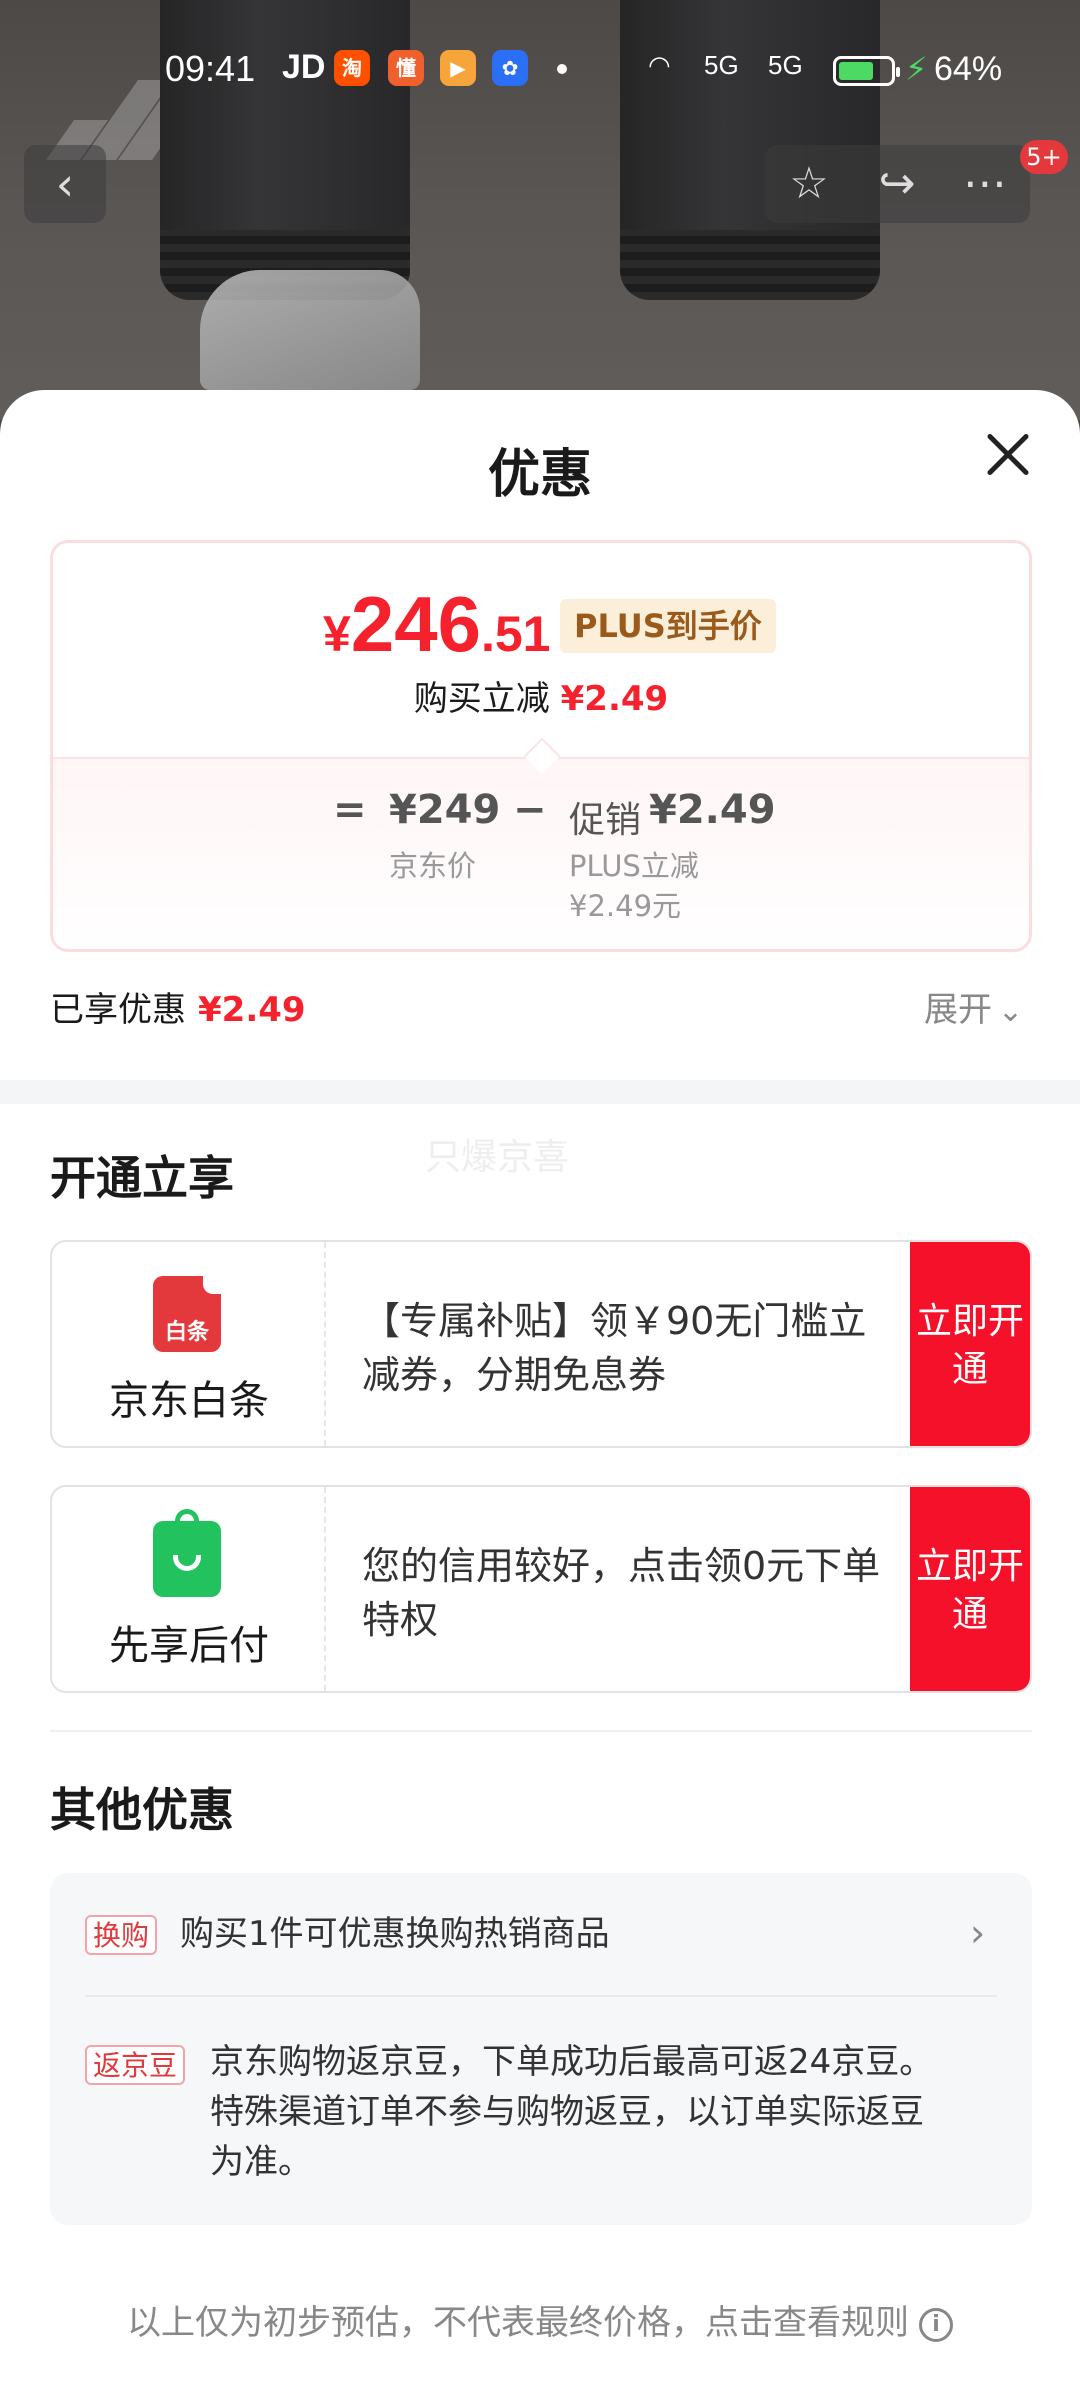  I want to click on offer-pay-later: 先享后付 您的信用较好，点击领0元下单特权 立即开通, so click(541, 1589).